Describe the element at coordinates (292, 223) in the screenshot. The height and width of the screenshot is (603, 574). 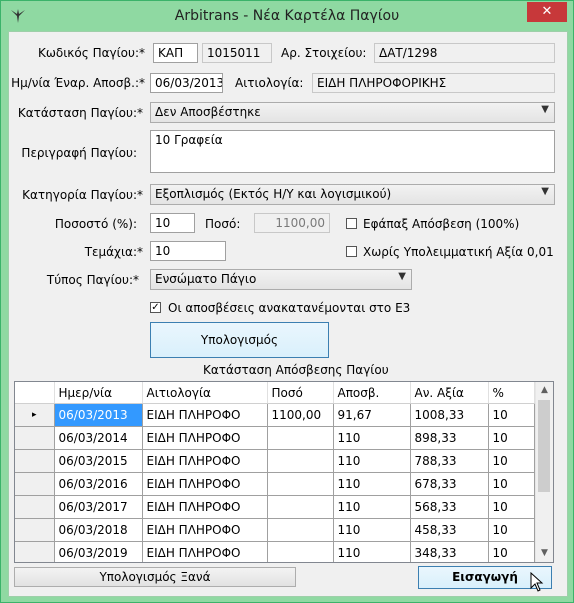
I see `amount-field: 1100,00` at that location.